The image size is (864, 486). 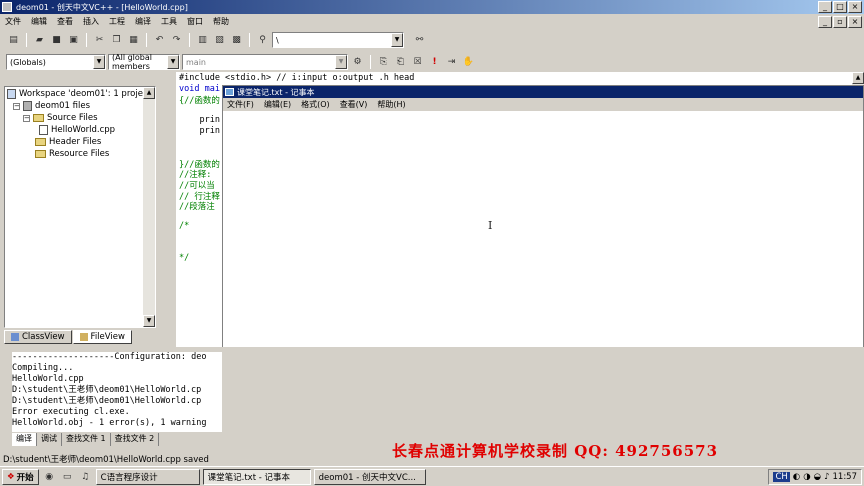 What do you see at coordinates (197, 206) in the screenshot?
I see `code-line: //段落注` at bounding box center [197, 206].